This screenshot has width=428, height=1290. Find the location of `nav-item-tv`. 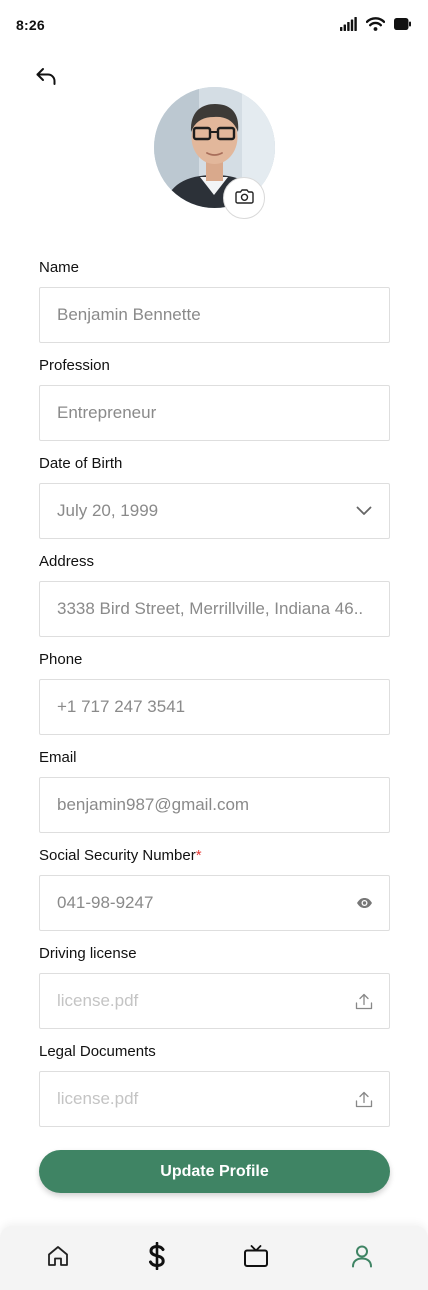

nav-item-tv is located at coordinates (256, 1258).